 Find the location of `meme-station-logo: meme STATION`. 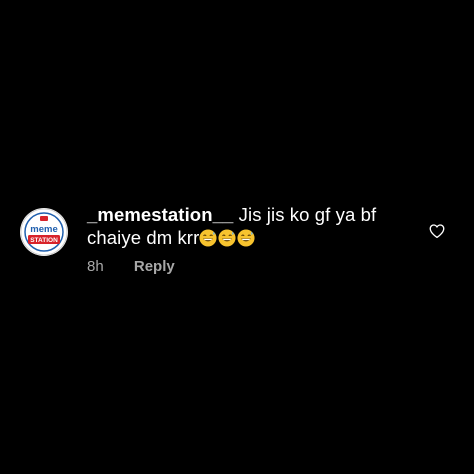

meme-station-logo: meme STATION is located at coordinates (44, 232).